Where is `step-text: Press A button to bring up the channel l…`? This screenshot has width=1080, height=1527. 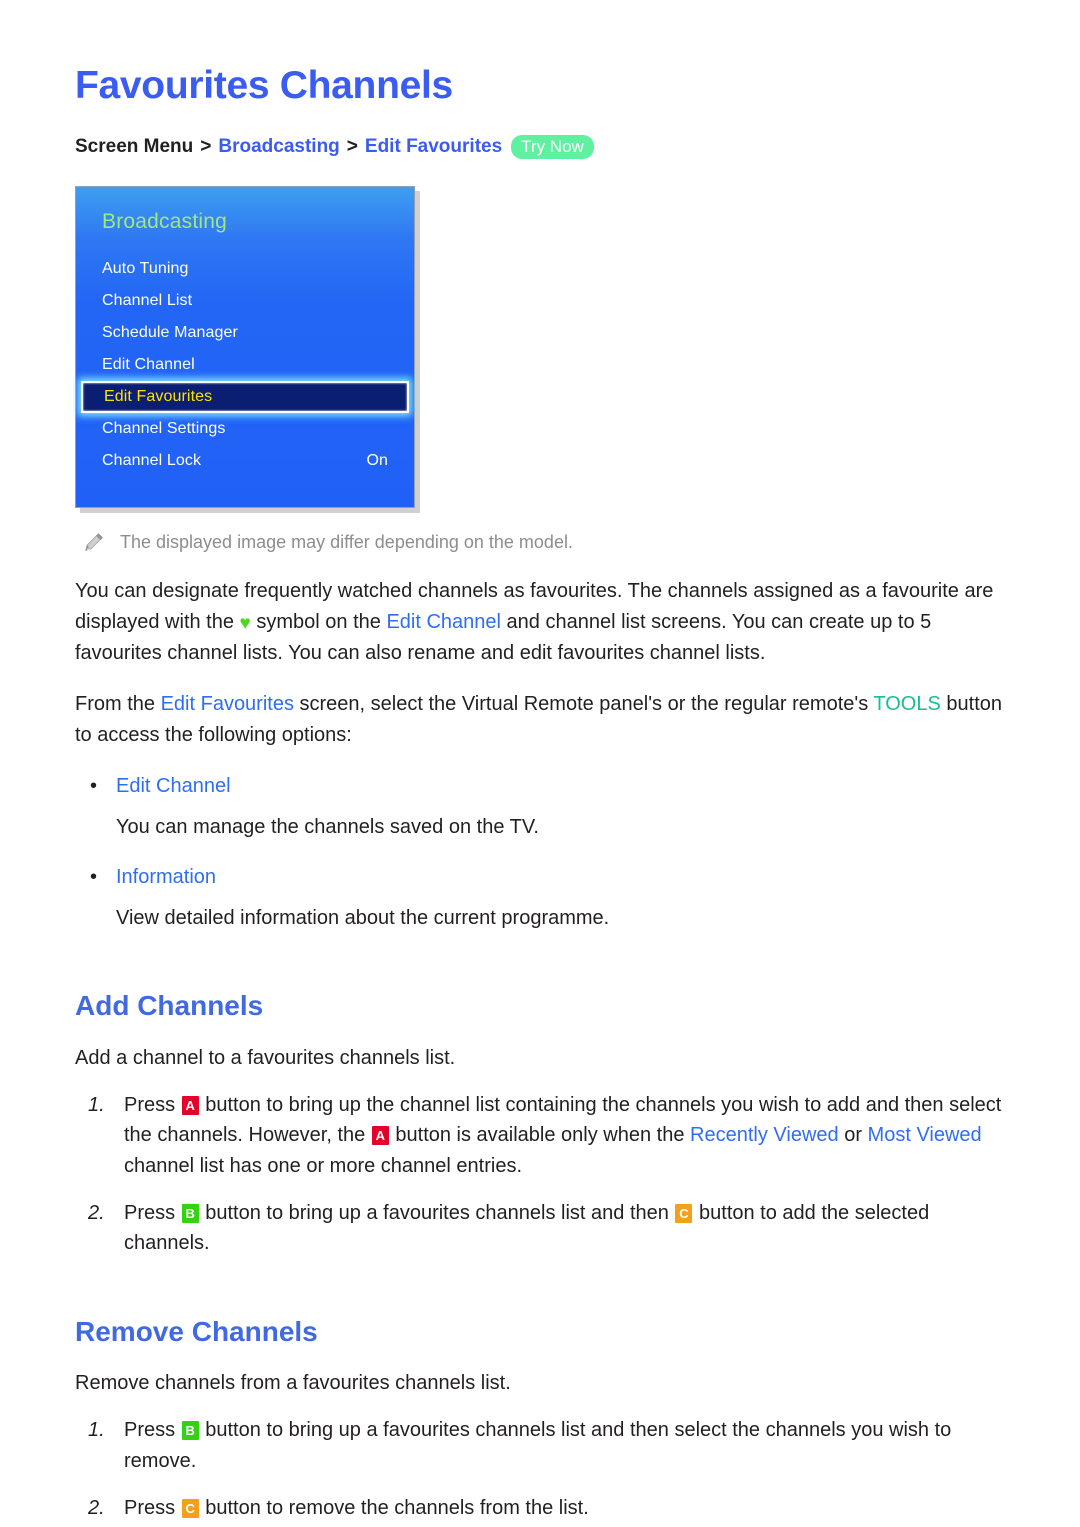 step-text: Press A button to bring up the channel l… is located at coordinates (572, 1135).